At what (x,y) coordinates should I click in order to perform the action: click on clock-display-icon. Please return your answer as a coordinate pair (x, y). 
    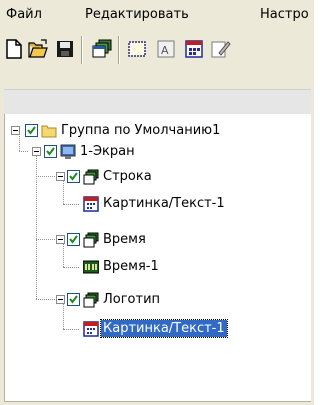
    Looking at the image, I should click on (91, 267).